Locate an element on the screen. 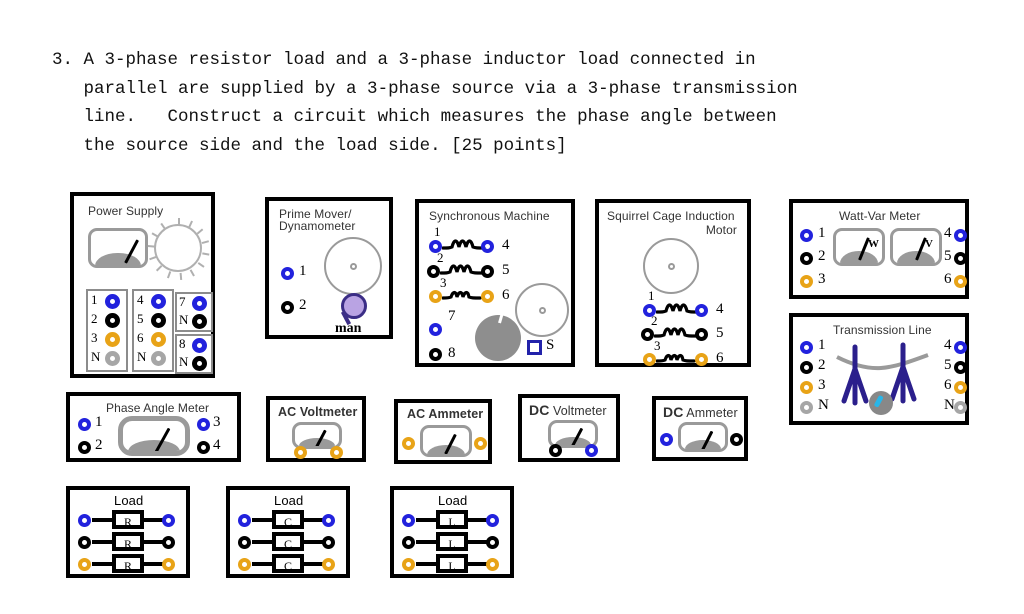 The height and width of the screenshot is (614, 1024). panel-load-inductor: Load L L L is located at coordinates (452, 532).